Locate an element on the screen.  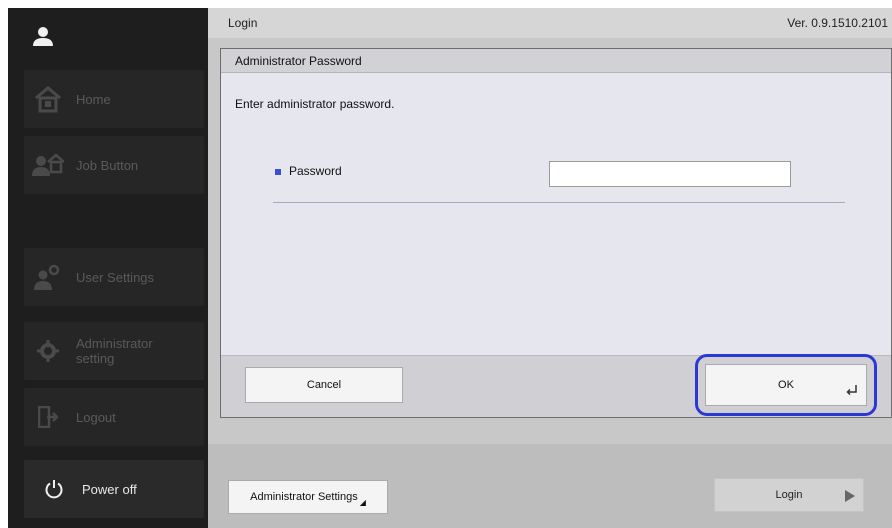
bullet-icon is located at coordinates (278, 172).